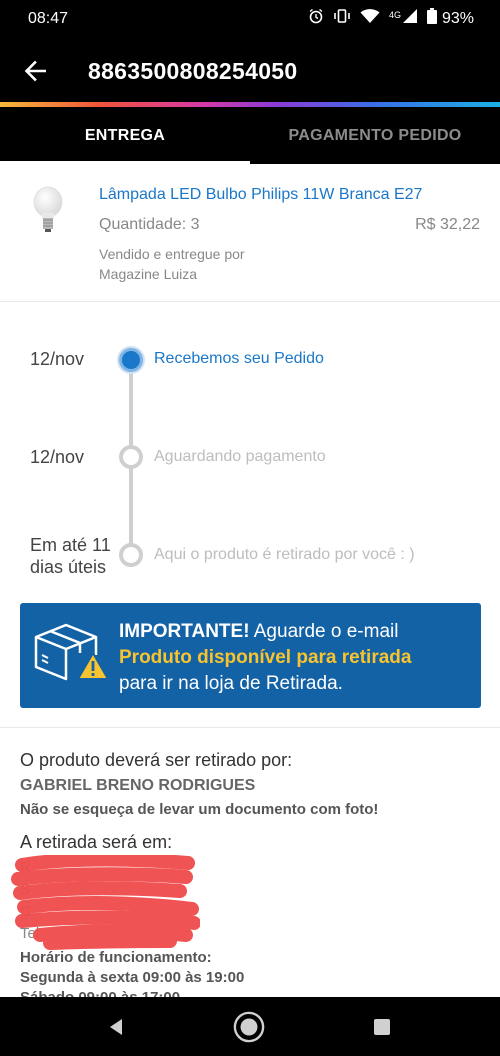  What do you see at coordinates (125, 135) in the screenshot?
I see `tab-entrega: ENTREGA` at bounding box center [125, 135].